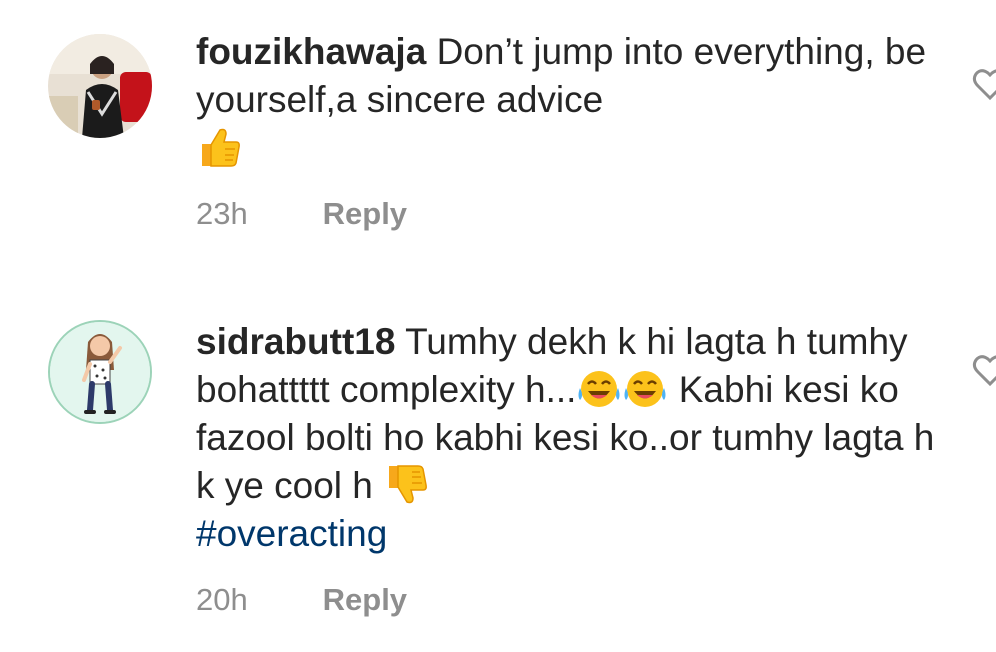 This screenshot has width=996, height=652. Describe the element at coordinates (406, 485) in the screenshot. I see `thumbs-down-icon` at that location.